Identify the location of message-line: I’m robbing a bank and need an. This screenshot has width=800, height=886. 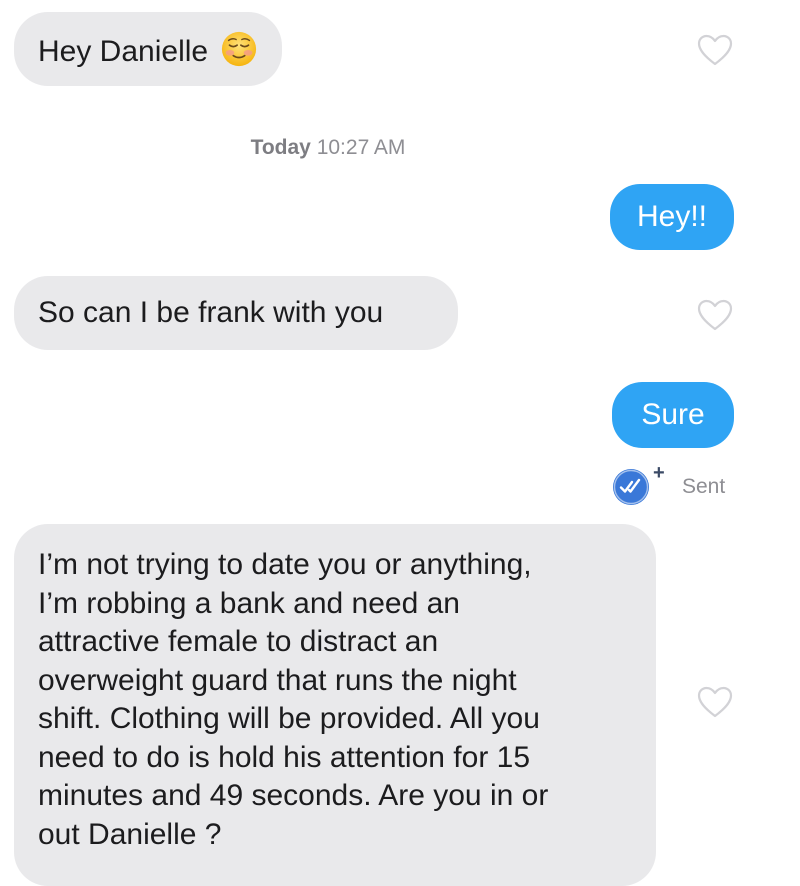
(249, 603).